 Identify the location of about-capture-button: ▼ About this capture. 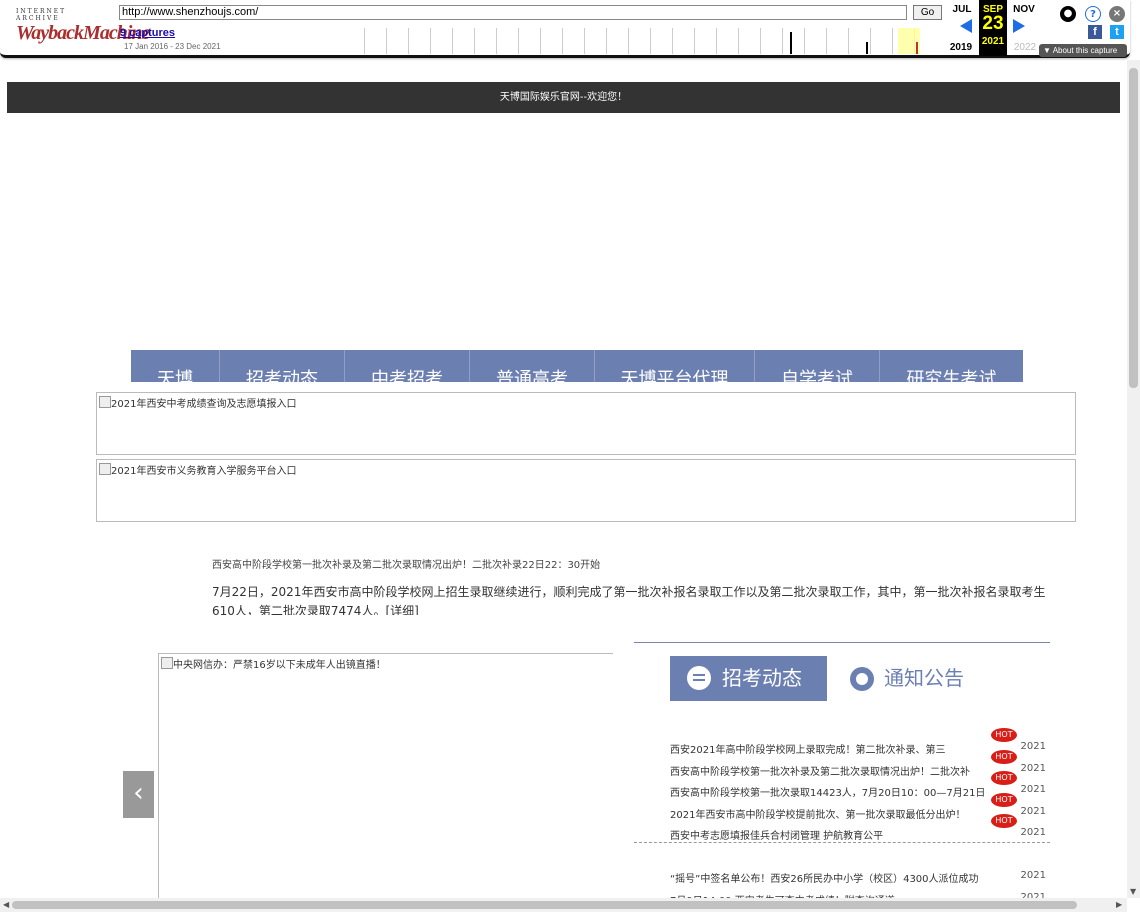
(1083, 50).